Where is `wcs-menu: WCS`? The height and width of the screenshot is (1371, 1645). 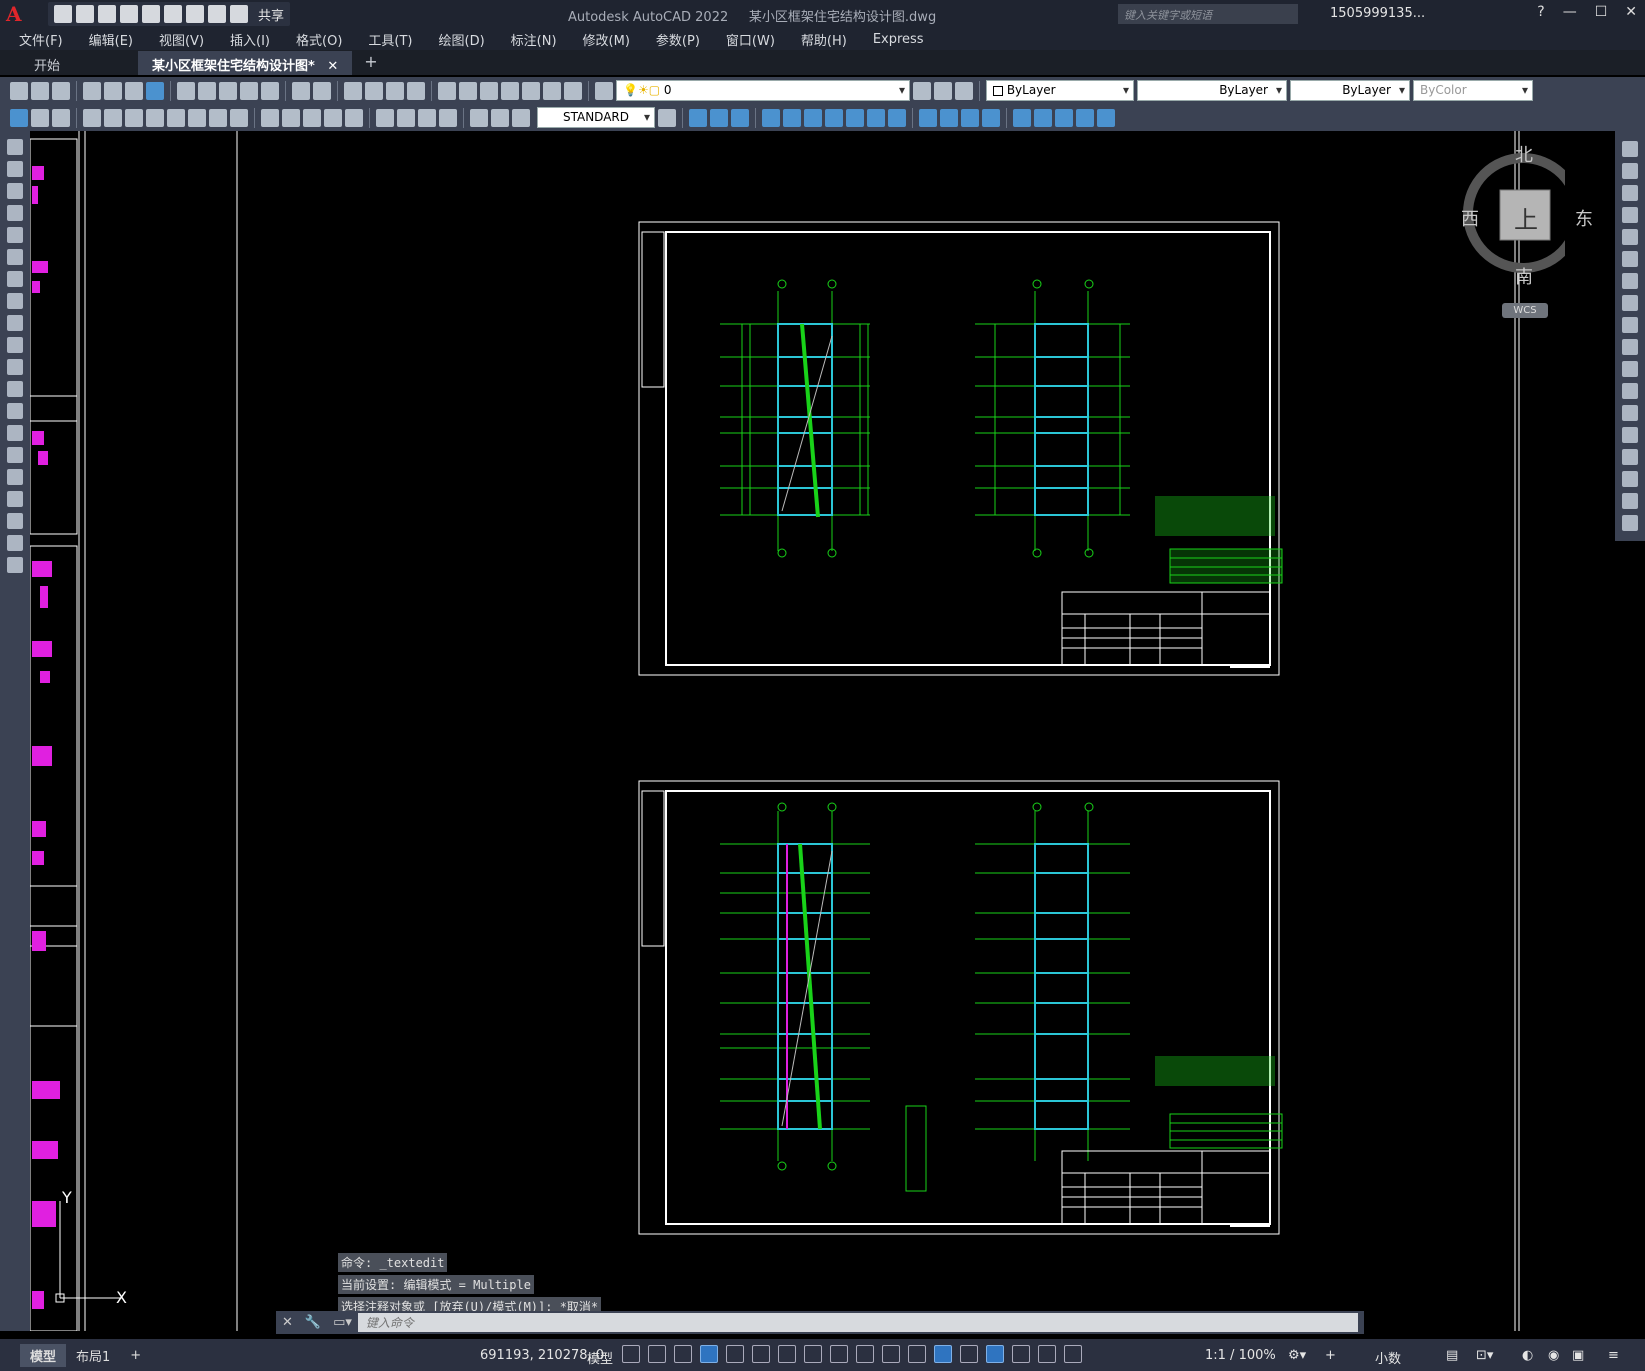 wcs-menu: WCS is located at coordinates (1525, 310).